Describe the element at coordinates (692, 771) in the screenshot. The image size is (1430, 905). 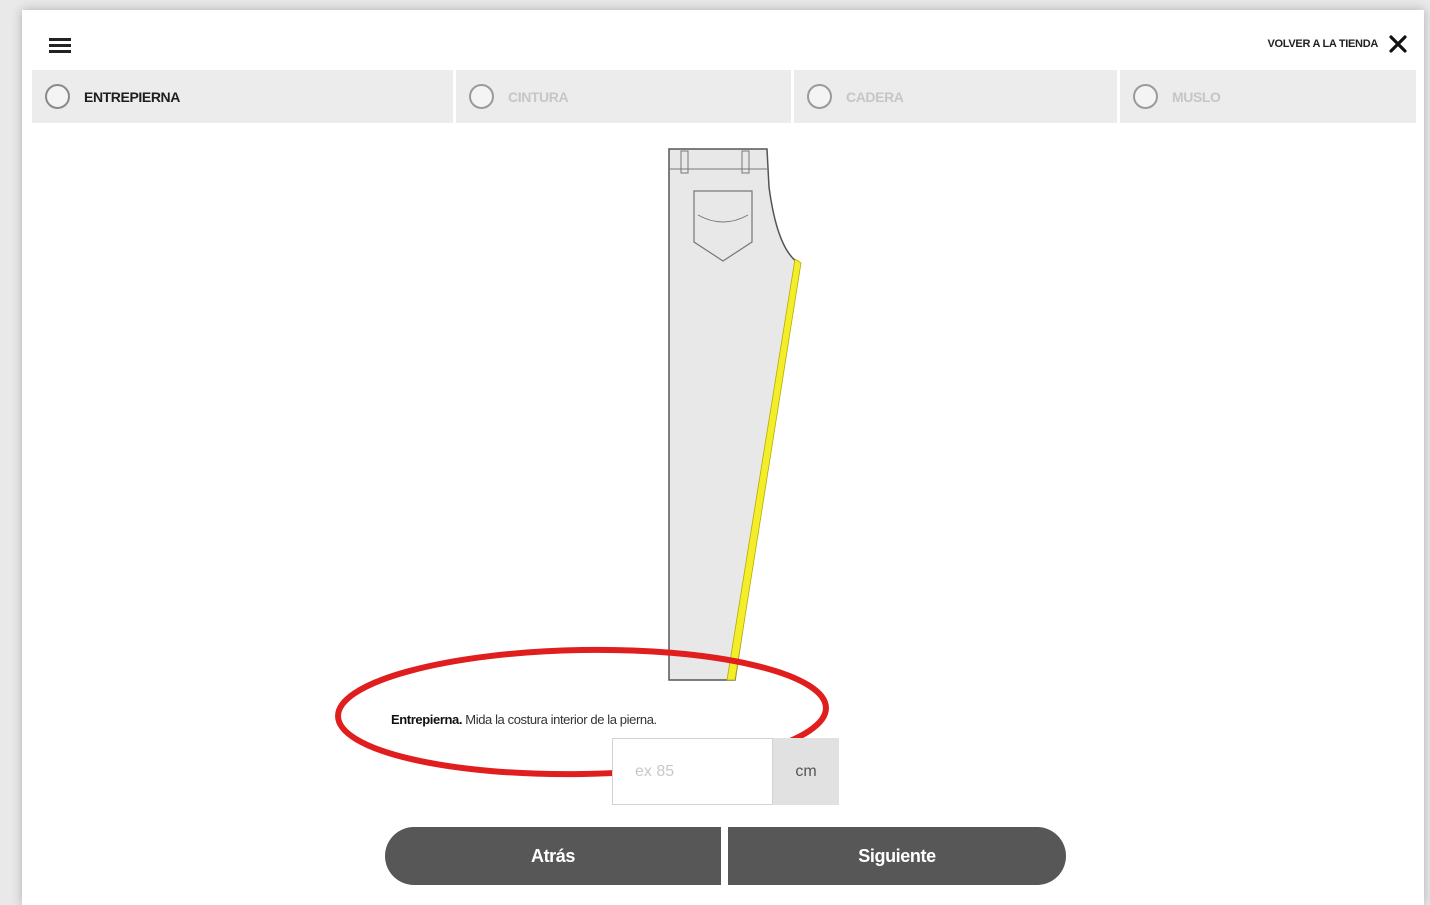
I see `measurement-input` at that location.